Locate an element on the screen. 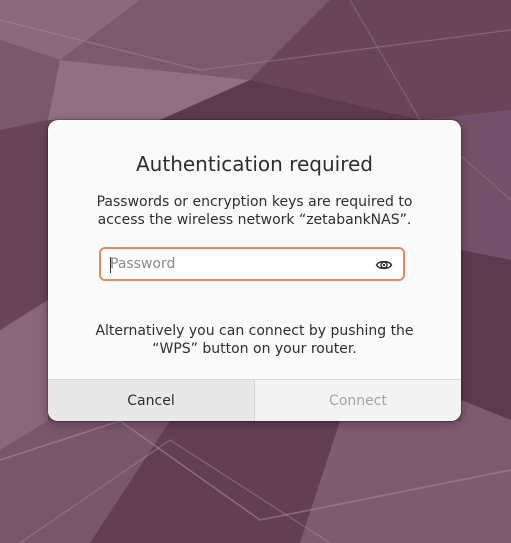 The image size is (511, 543). wps-line-2: “WPS” button on your router. is located at coordinates (254, 349).